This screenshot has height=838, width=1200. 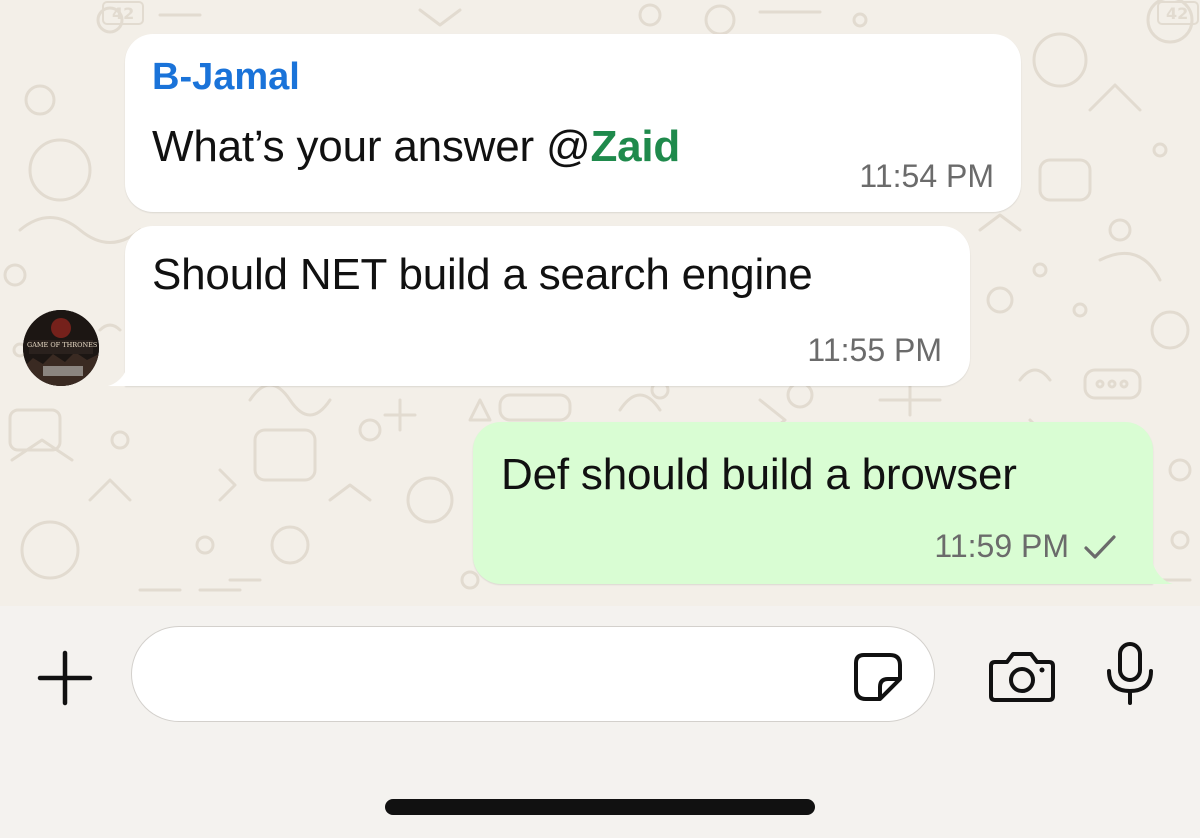 I want to click on microphone-icon, so click(x=1130, y=674).